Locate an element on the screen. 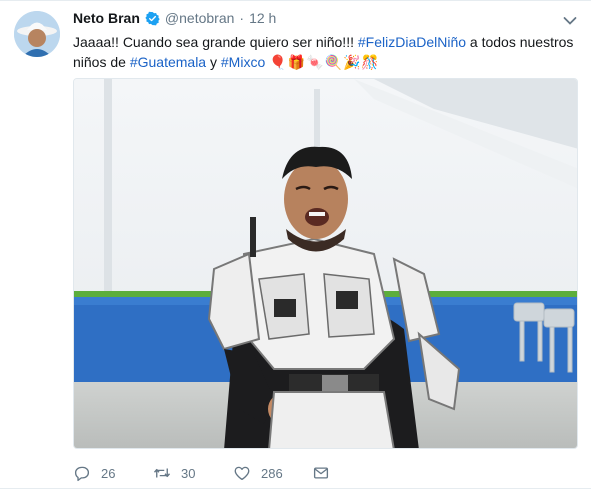  like-button: 286 is located at coordinates (272, 473).